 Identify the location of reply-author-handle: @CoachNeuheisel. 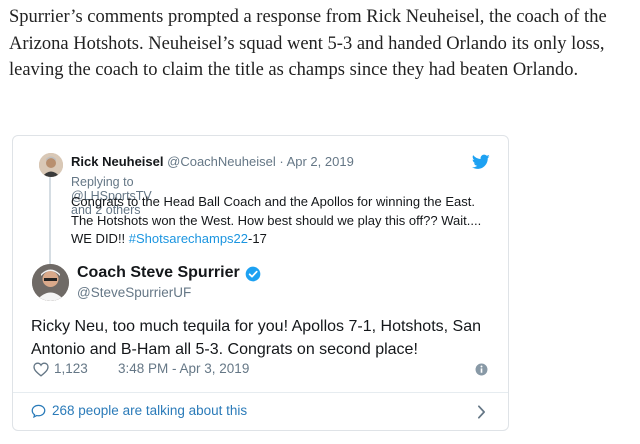
(221, 161).